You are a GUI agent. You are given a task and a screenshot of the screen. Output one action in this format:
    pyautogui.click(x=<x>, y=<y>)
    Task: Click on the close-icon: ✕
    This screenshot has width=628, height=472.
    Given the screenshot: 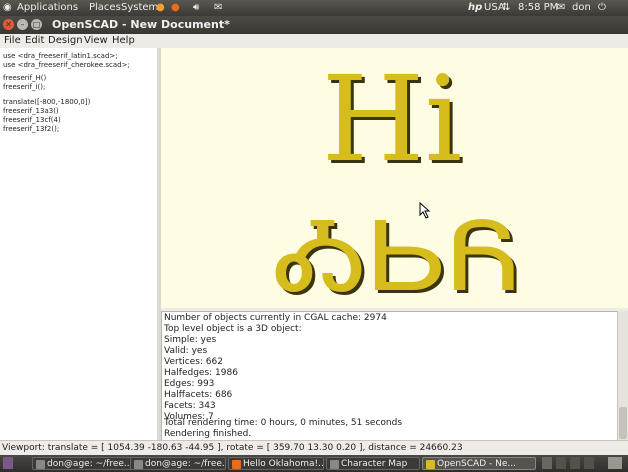 What is the action you would take?
    pyautogui.click(x=8, y=24)
    